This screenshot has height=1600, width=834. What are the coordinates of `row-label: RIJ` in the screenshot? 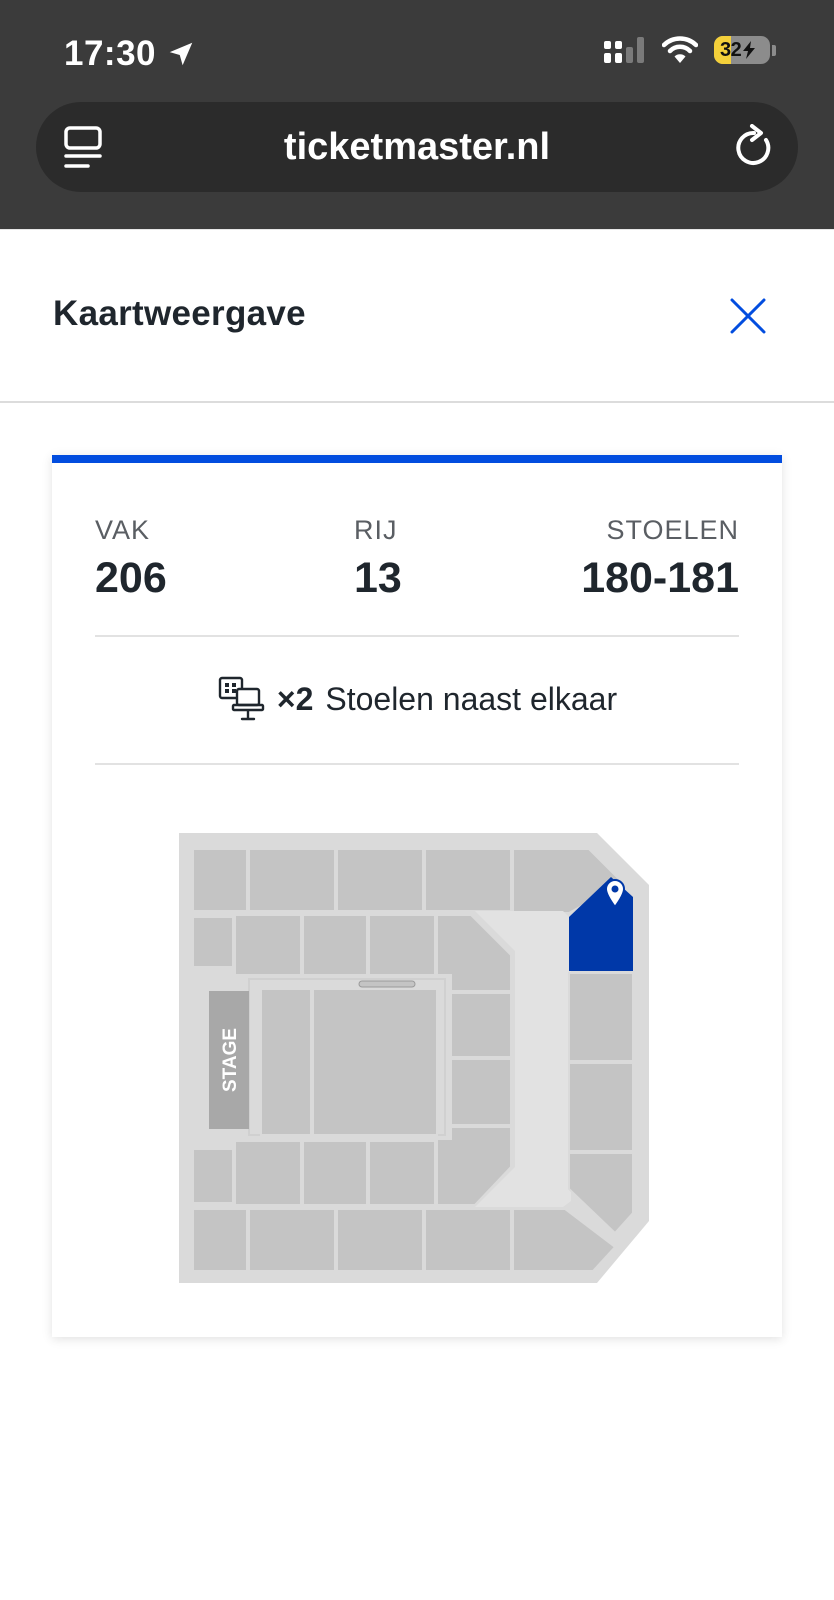 It's located at (376, 530).